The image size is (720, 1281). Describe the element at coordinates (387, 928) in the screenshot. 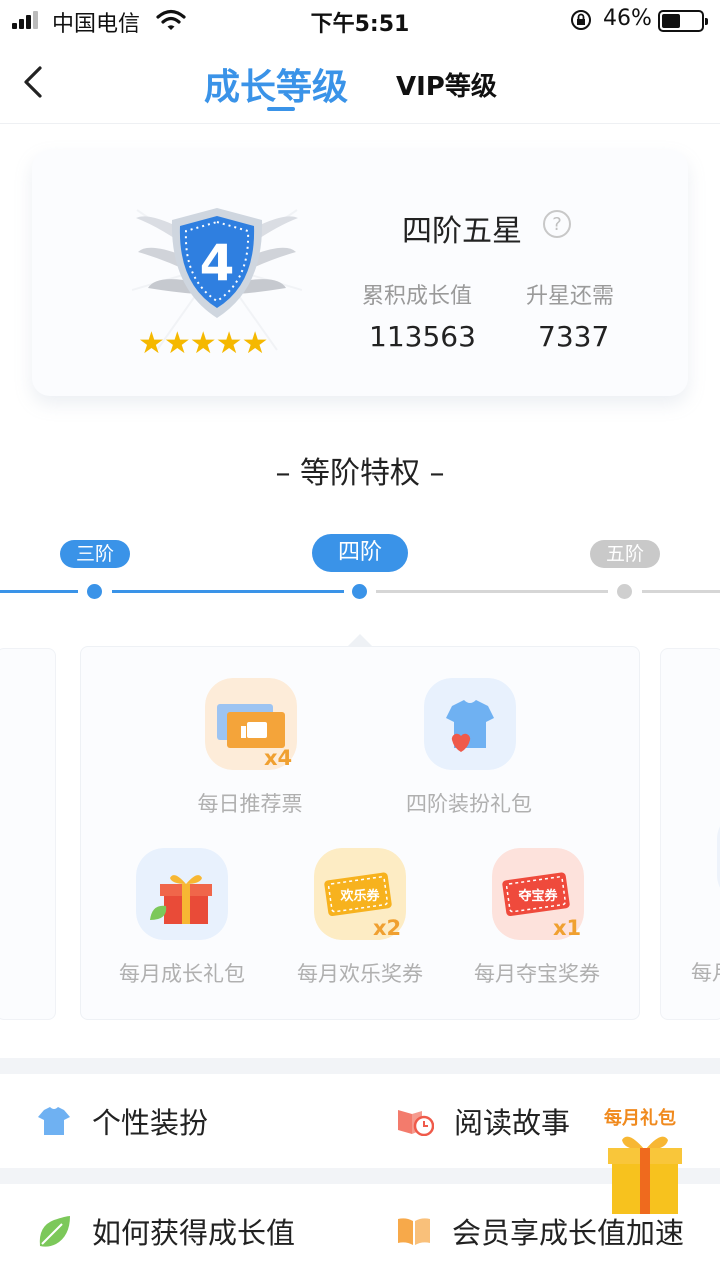

I see `happy-ticket-multiplier: x2` at that location.